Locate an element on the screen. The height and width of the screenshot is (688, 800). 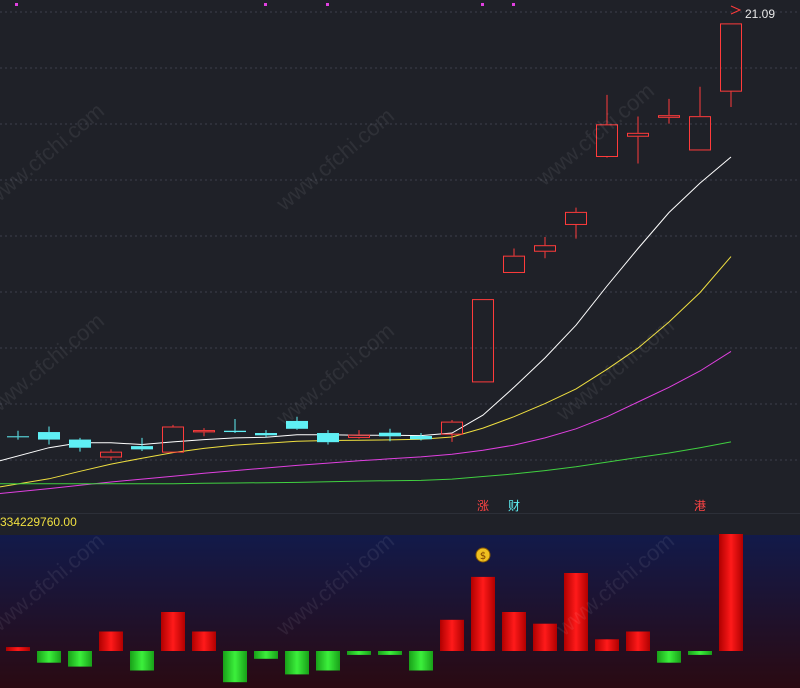
event-marker: 涨 is located at coordinates (483, 505).